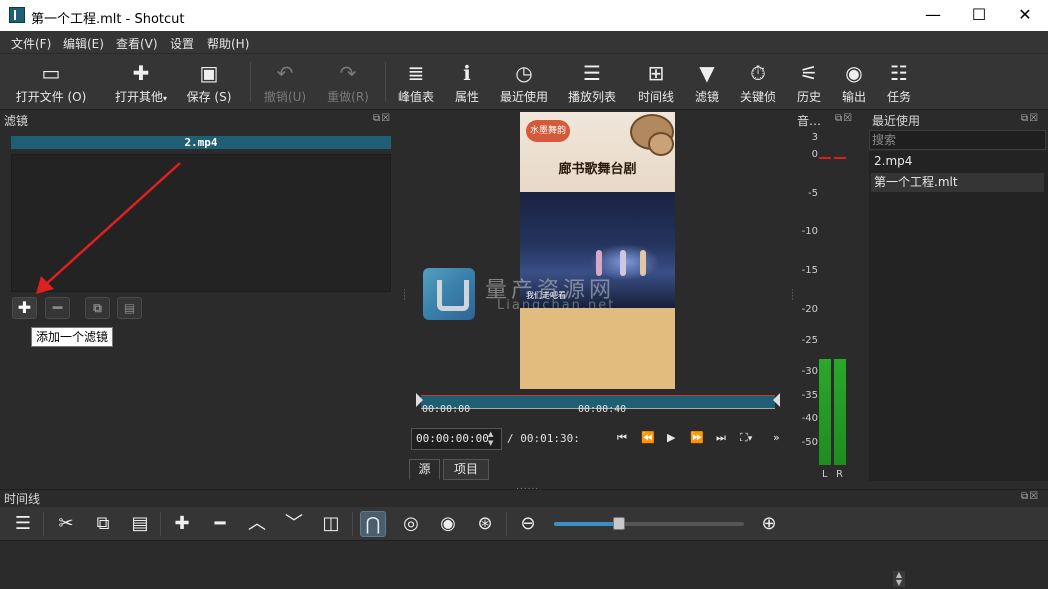 The height and width of the screenshot is (589, 1048). Describe the element at coordinates (220, 524) in the screenshot. I see `ripple-delete-button: ━` at that location.